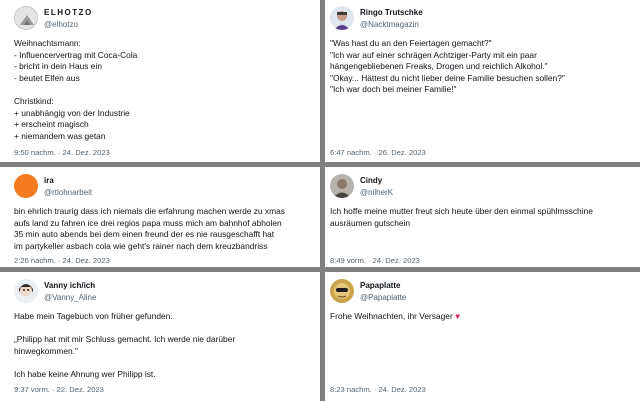  Describe the element at coordinates (391, 24) in the screenshot. I see `user-handle: @Nacktmagazin` at that location.